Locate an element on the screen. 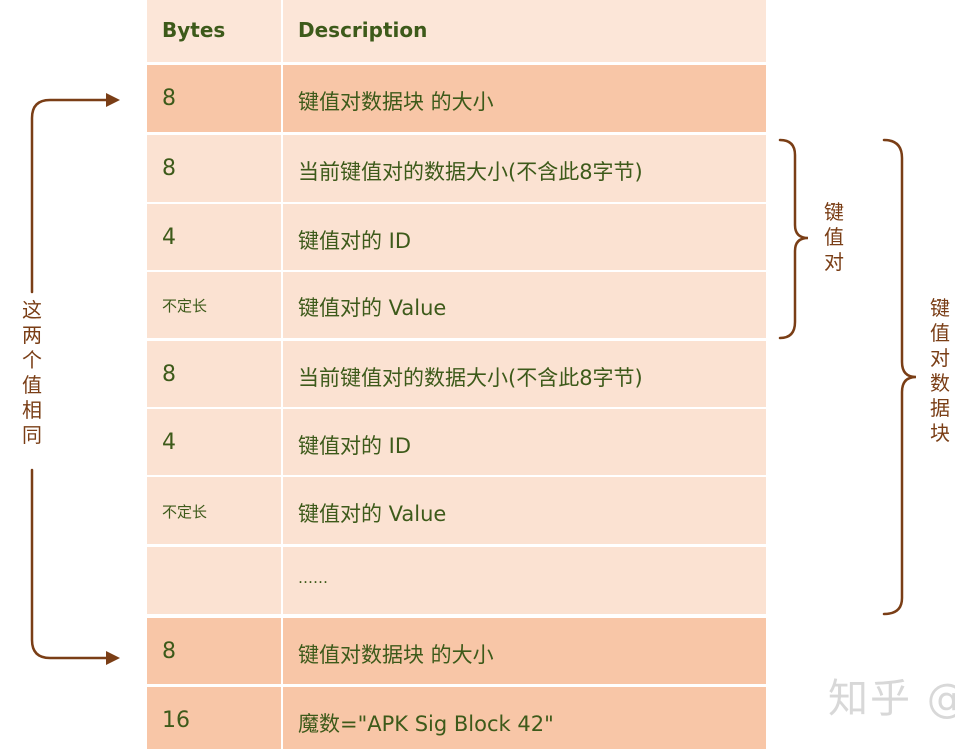 The image size is (955, 749). kv-block-bracket is located at coordinates (899, 377).